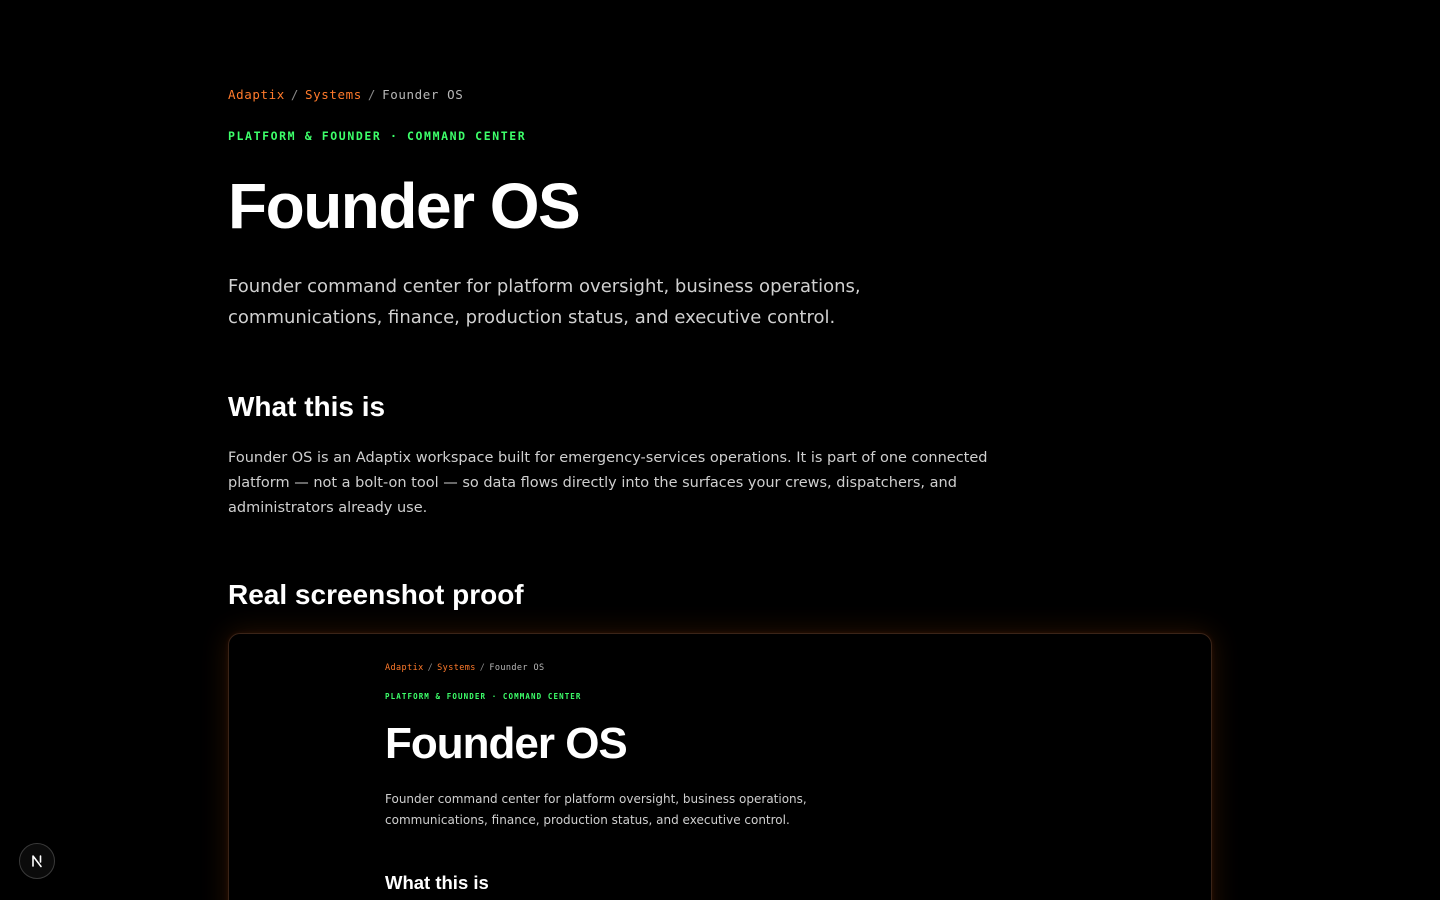  Describe the element at coordinates (437, 882) in the screenshot. I see `screenshot-section-heading: What this is` at that location.